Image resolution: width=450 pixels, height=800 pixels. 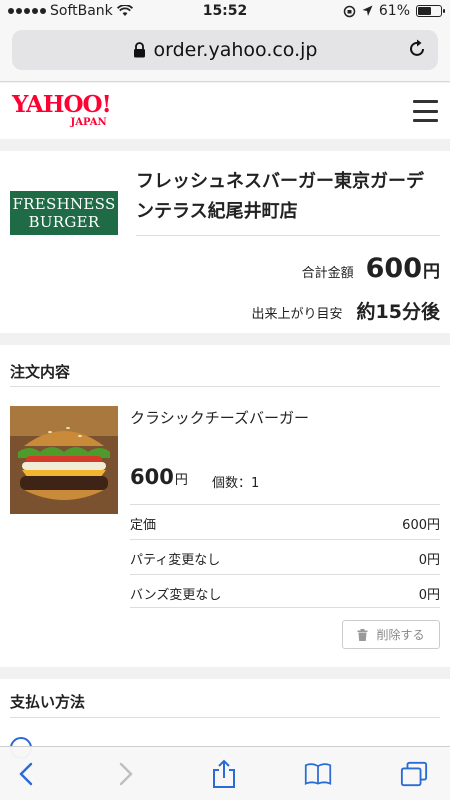 What do you see at coordinates (349, 11) in the screenshot?
I see `rotation-lock-icon` at bounding box center [349, 11].